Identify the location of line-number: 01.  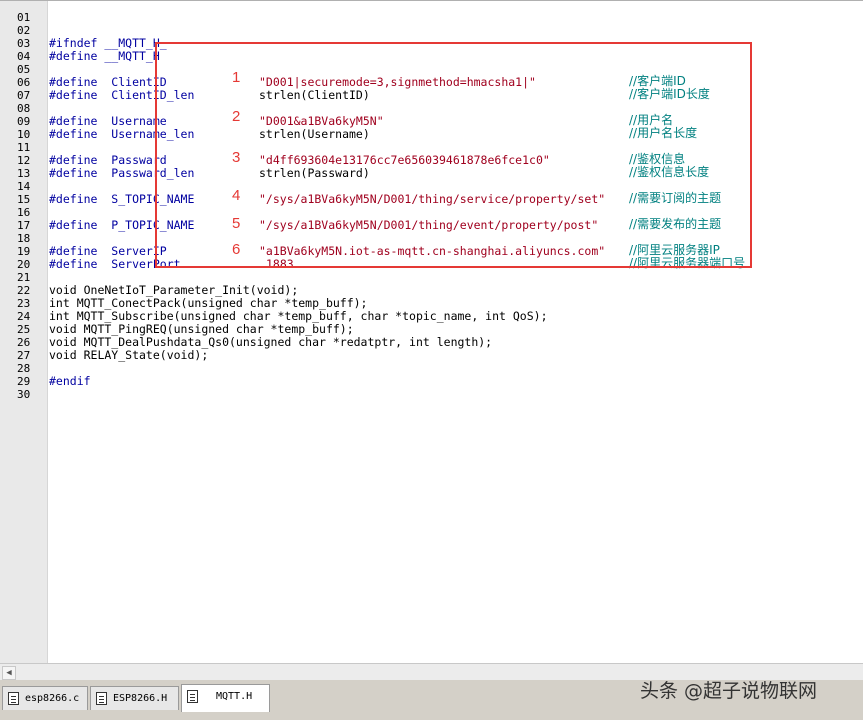
(24, 17).